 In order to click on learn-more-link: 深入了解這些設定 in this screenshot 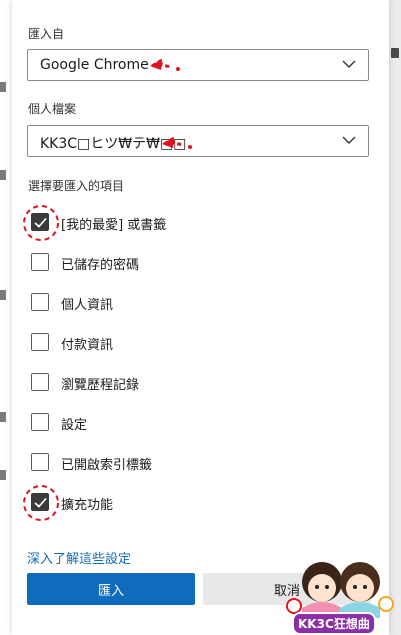, I will do `click(79, 557)`.